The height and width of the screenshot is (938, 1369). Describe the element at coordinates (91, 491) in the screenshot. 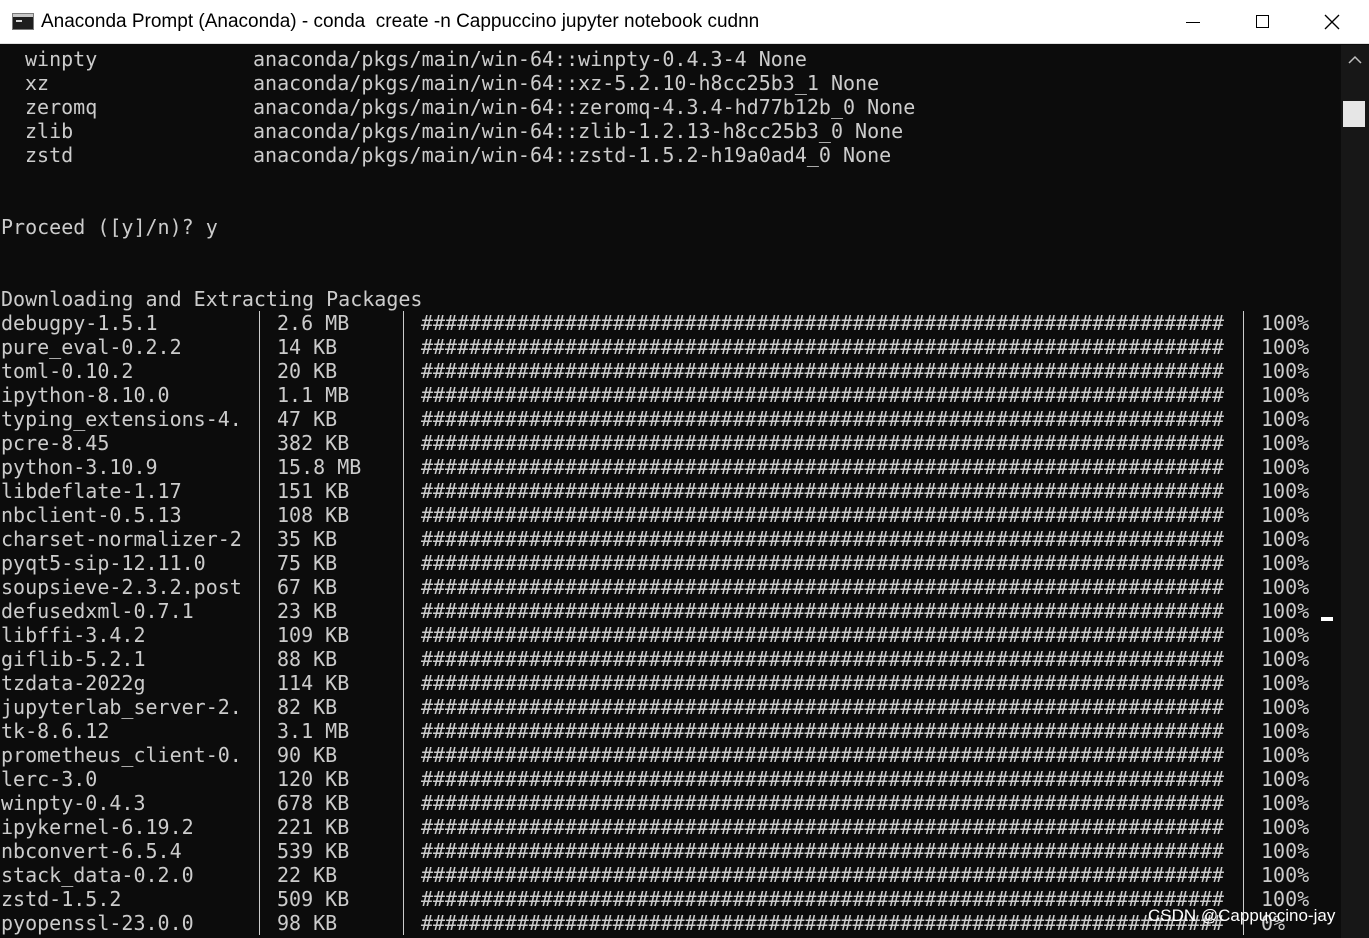

I see `package-name: libdeflate-1.17` at that location.